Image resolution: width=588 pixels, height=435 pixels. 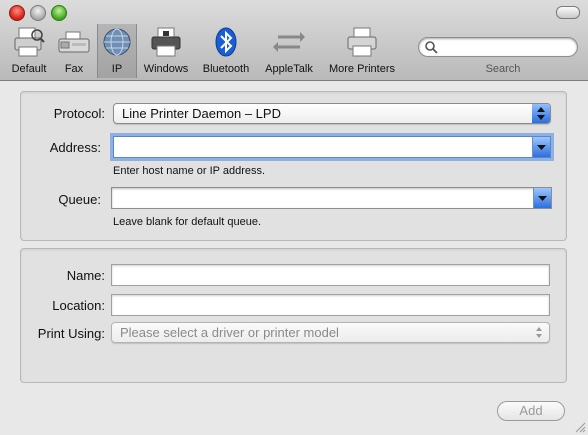 What do you see at coordinates (226, 69) in the screenshot?
I see `toolbar-item-label: Bluetooth` at bounding box center [226, 69].